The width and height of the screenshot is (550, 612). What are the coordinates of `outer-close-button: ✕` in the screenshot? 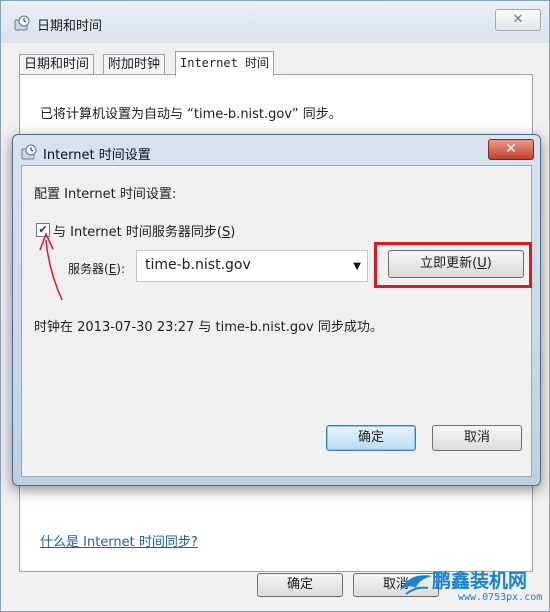 It's located at (518, 20).